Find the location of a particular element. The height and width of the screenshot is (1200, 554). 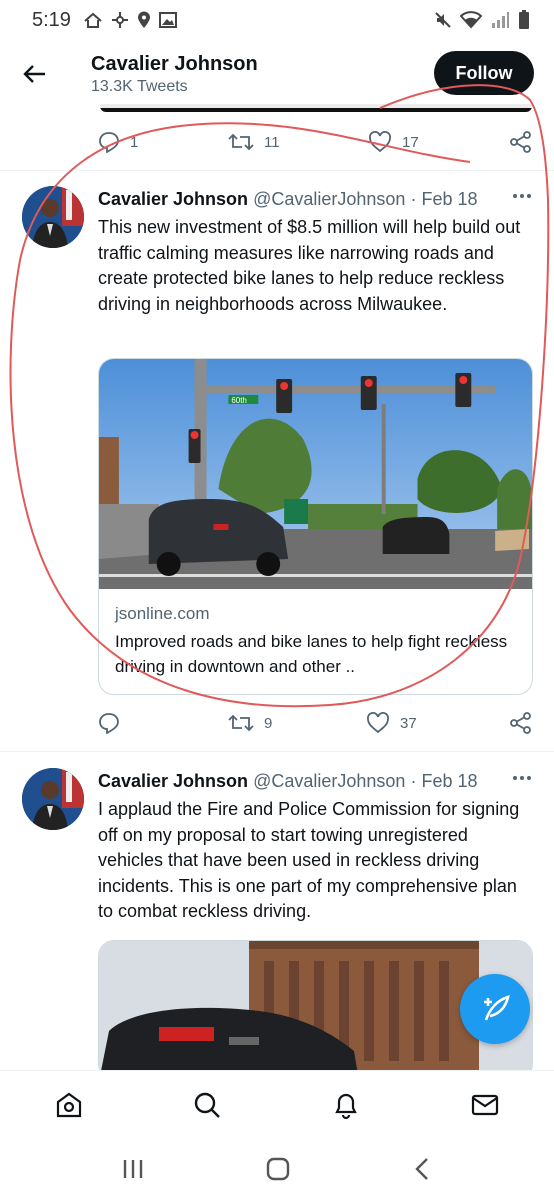

back-button is located at coordinates (35, 74).